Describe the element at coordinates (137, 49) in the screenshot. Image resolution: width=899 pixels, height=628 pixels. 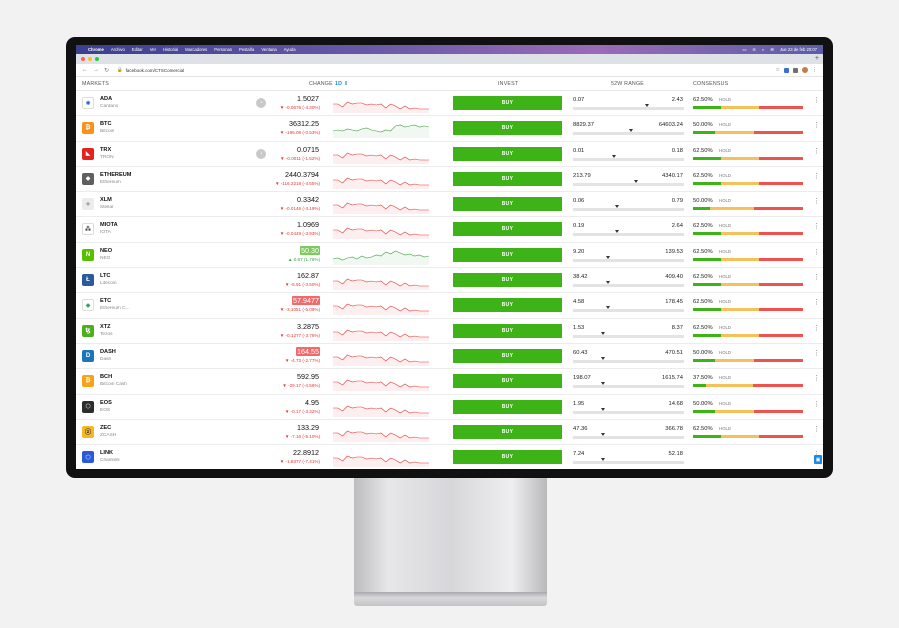
I see `menu-item: Editar` at that location.